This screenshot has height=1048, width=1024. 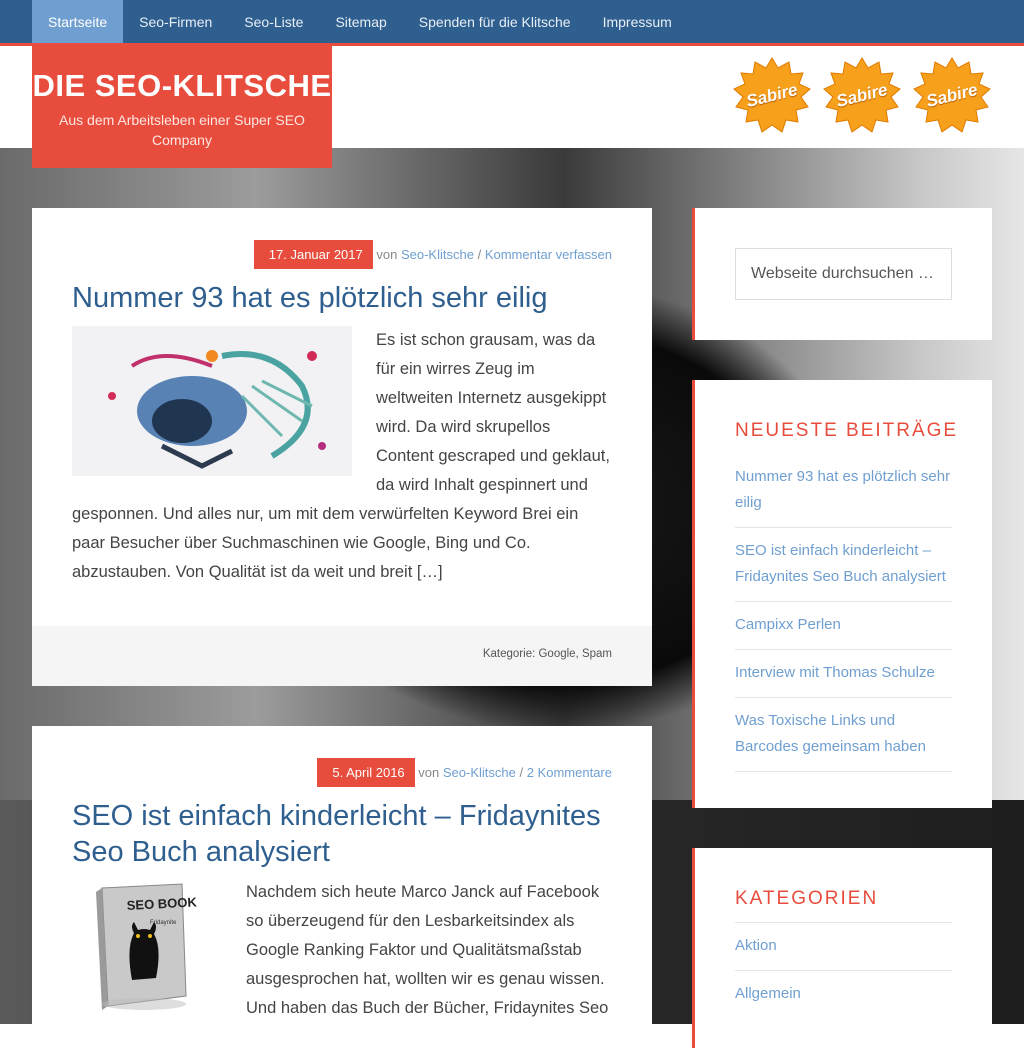 I want to click on categories-widget: KATEGORIEN Aktion Allgemein, so click(x=842, y=948).